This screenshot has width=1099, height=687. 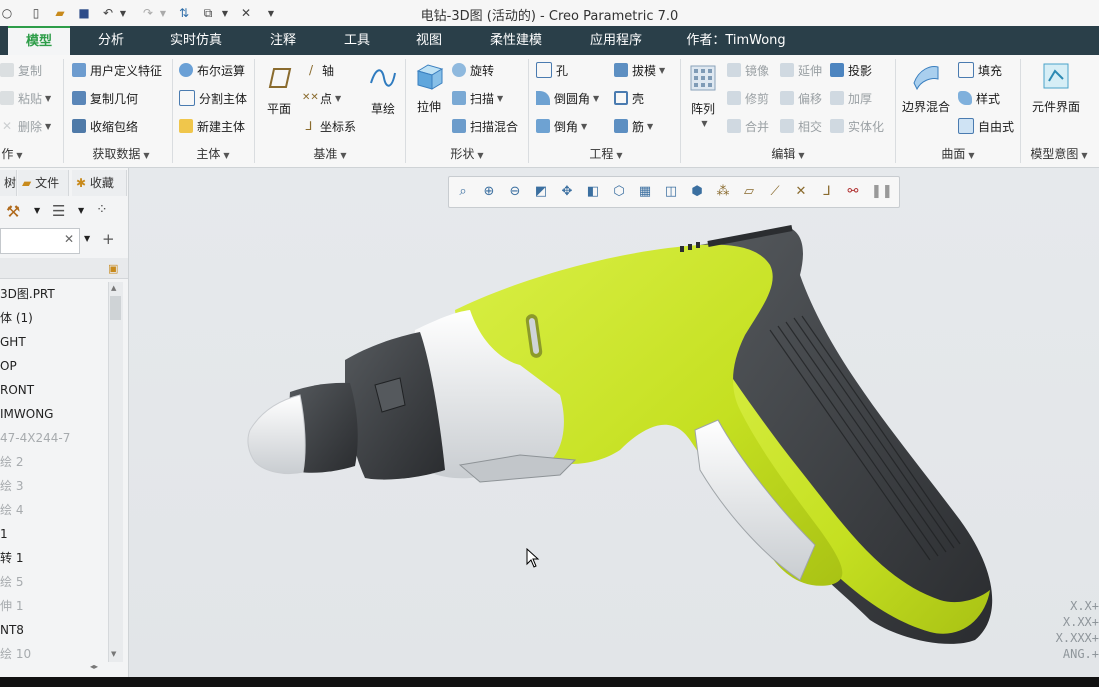 I want to click on search-dropdown-icon: ▼, so click(x=87, y=238).